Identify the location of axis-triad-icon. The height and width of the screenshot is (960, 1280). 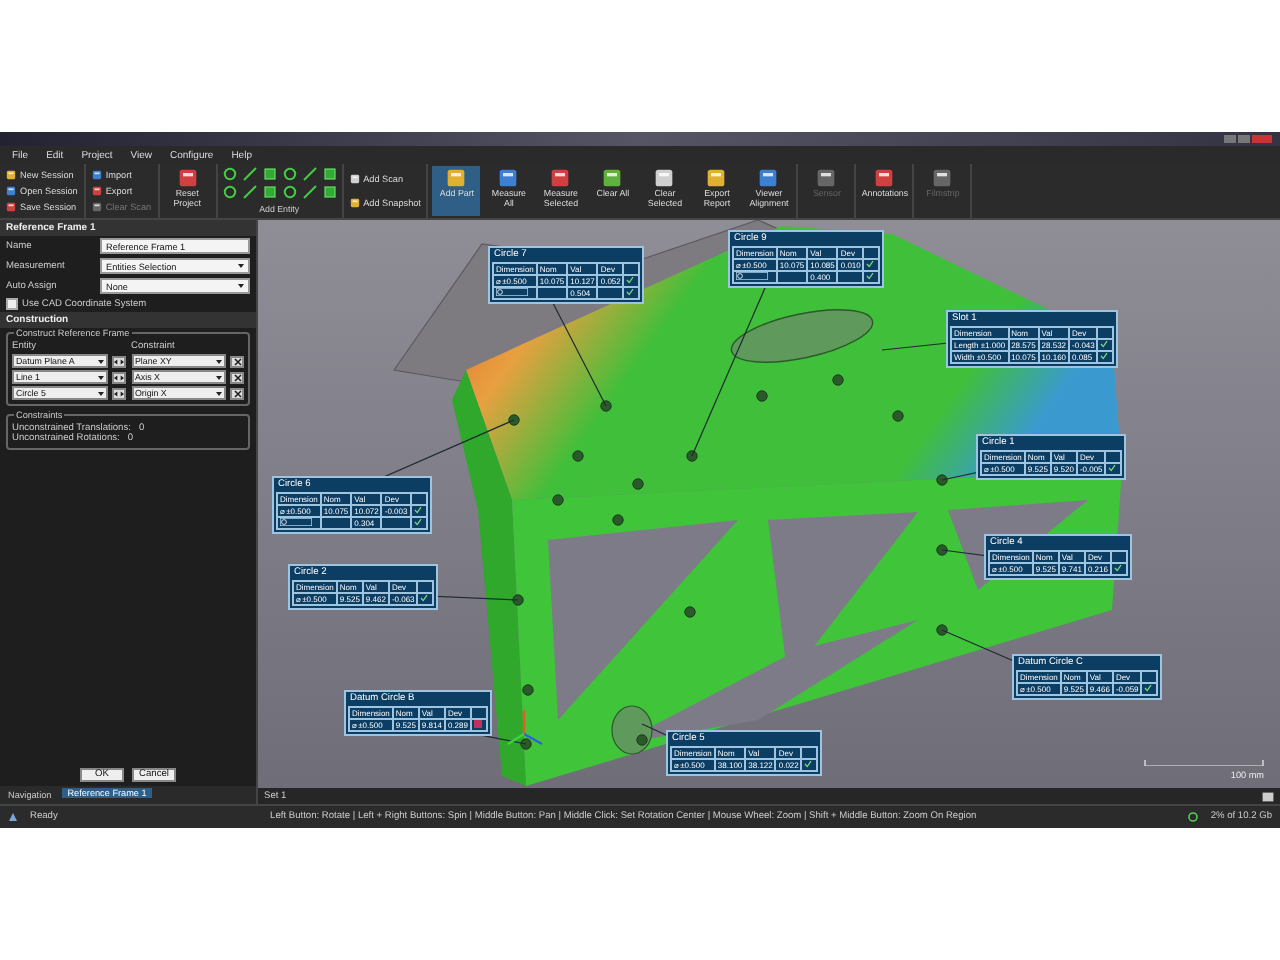
(525, 728).